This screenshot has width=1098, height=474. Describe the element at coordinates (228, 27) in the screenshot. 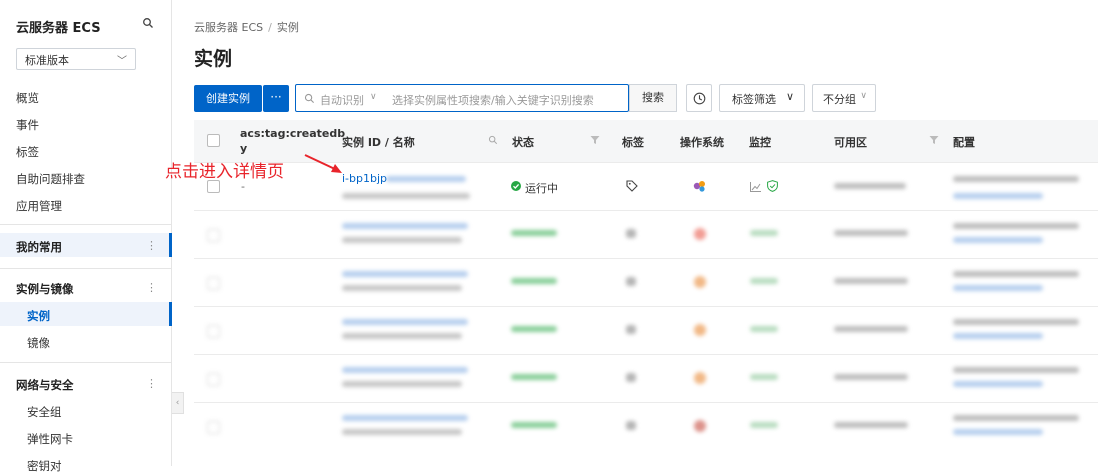

I see `breadcrumb-root: 云服务器 ECS` at that location.